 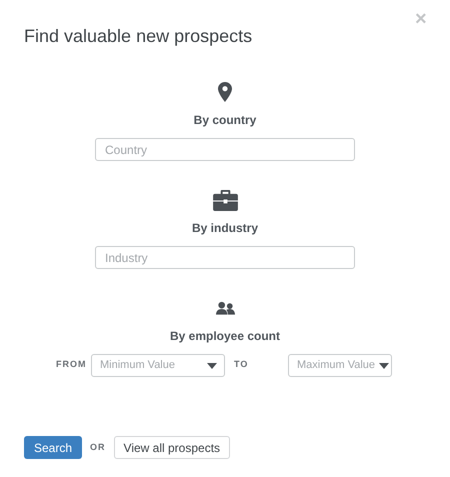 What do you see at coordinates (138, 36) in the screenshot?
I see `dialog-title: Find valuable new prospects` at bounding box center [138, 36].